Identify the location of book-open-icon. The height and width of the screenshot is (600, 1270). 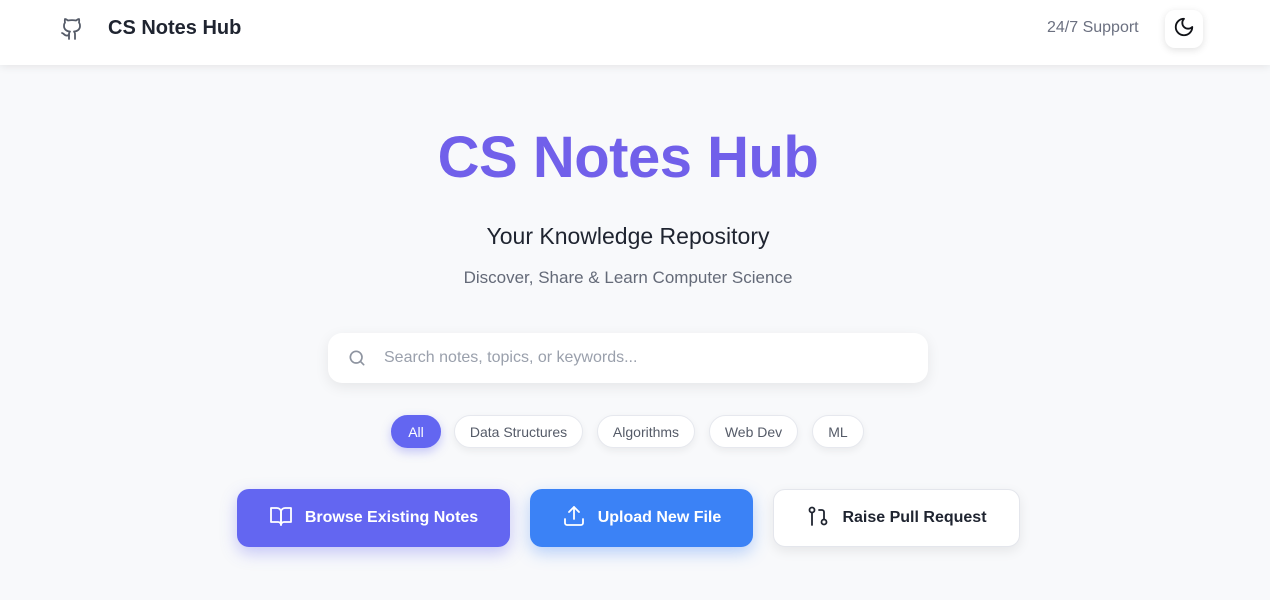
(287, 518).